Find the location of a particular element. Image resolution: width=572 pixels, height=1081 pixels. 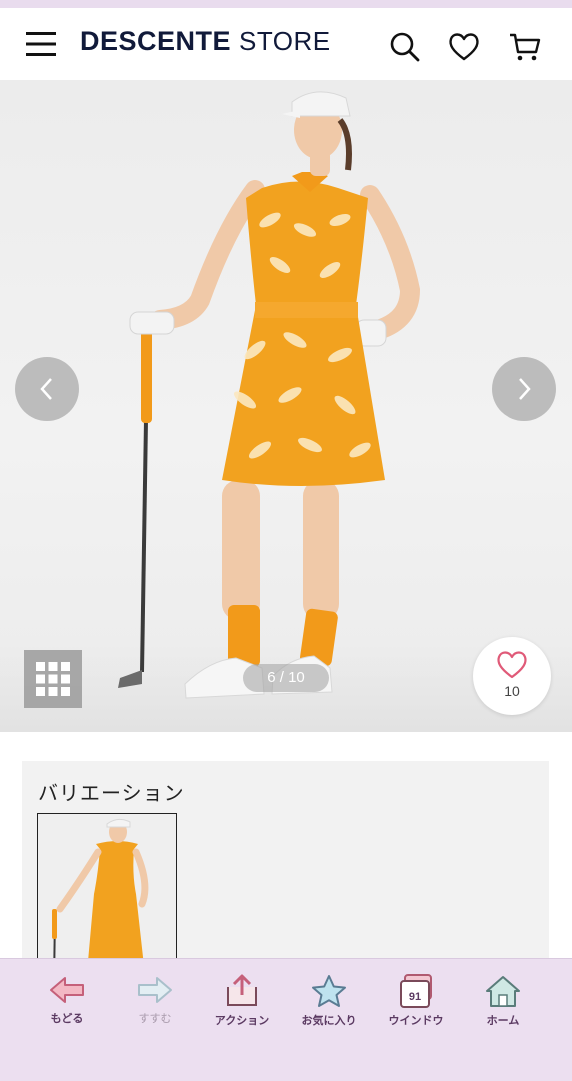

share-icon is located at coordinates (242, 990).